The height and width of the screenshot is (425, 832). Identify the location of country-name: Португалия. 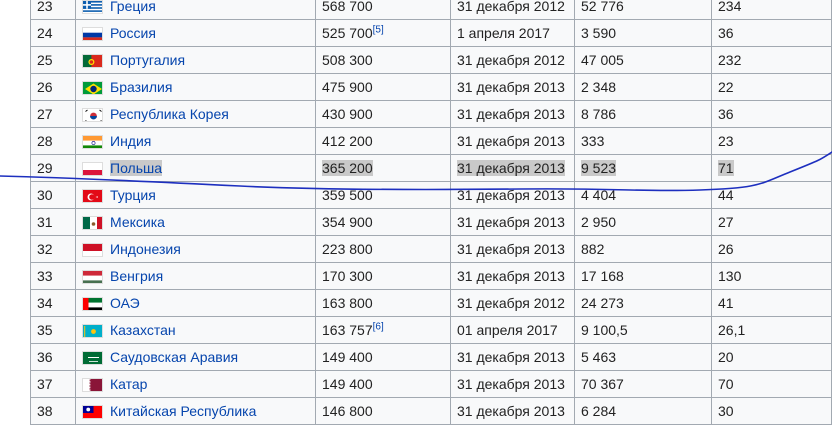
(148, 59).